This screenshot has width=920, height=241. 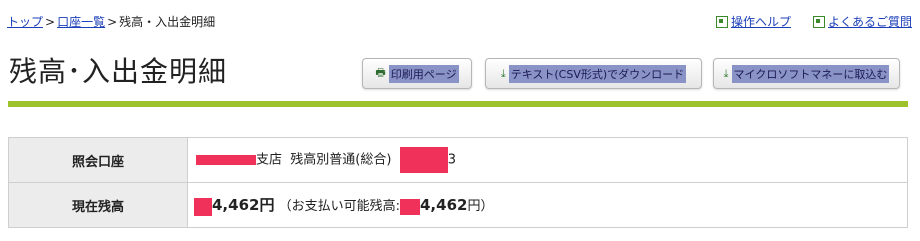 I want to click on operation-help-label: 操作ヘルプ, so click(x=760, y=22).